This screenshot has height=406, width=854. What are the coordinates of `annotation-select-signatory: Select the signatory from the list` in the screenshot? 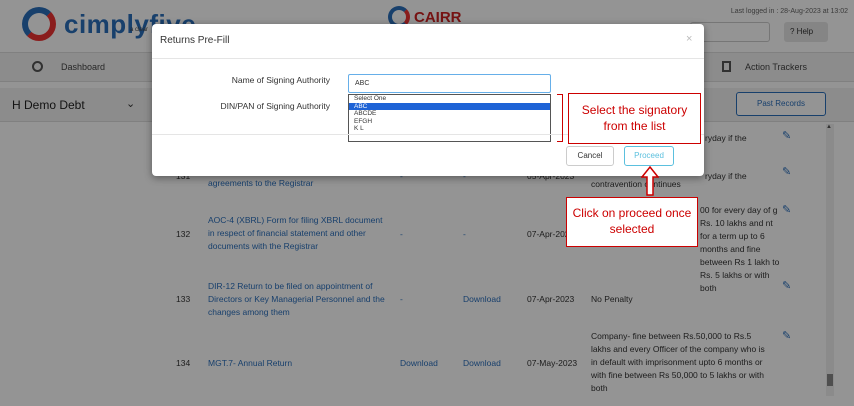 It's located at (634, 118).